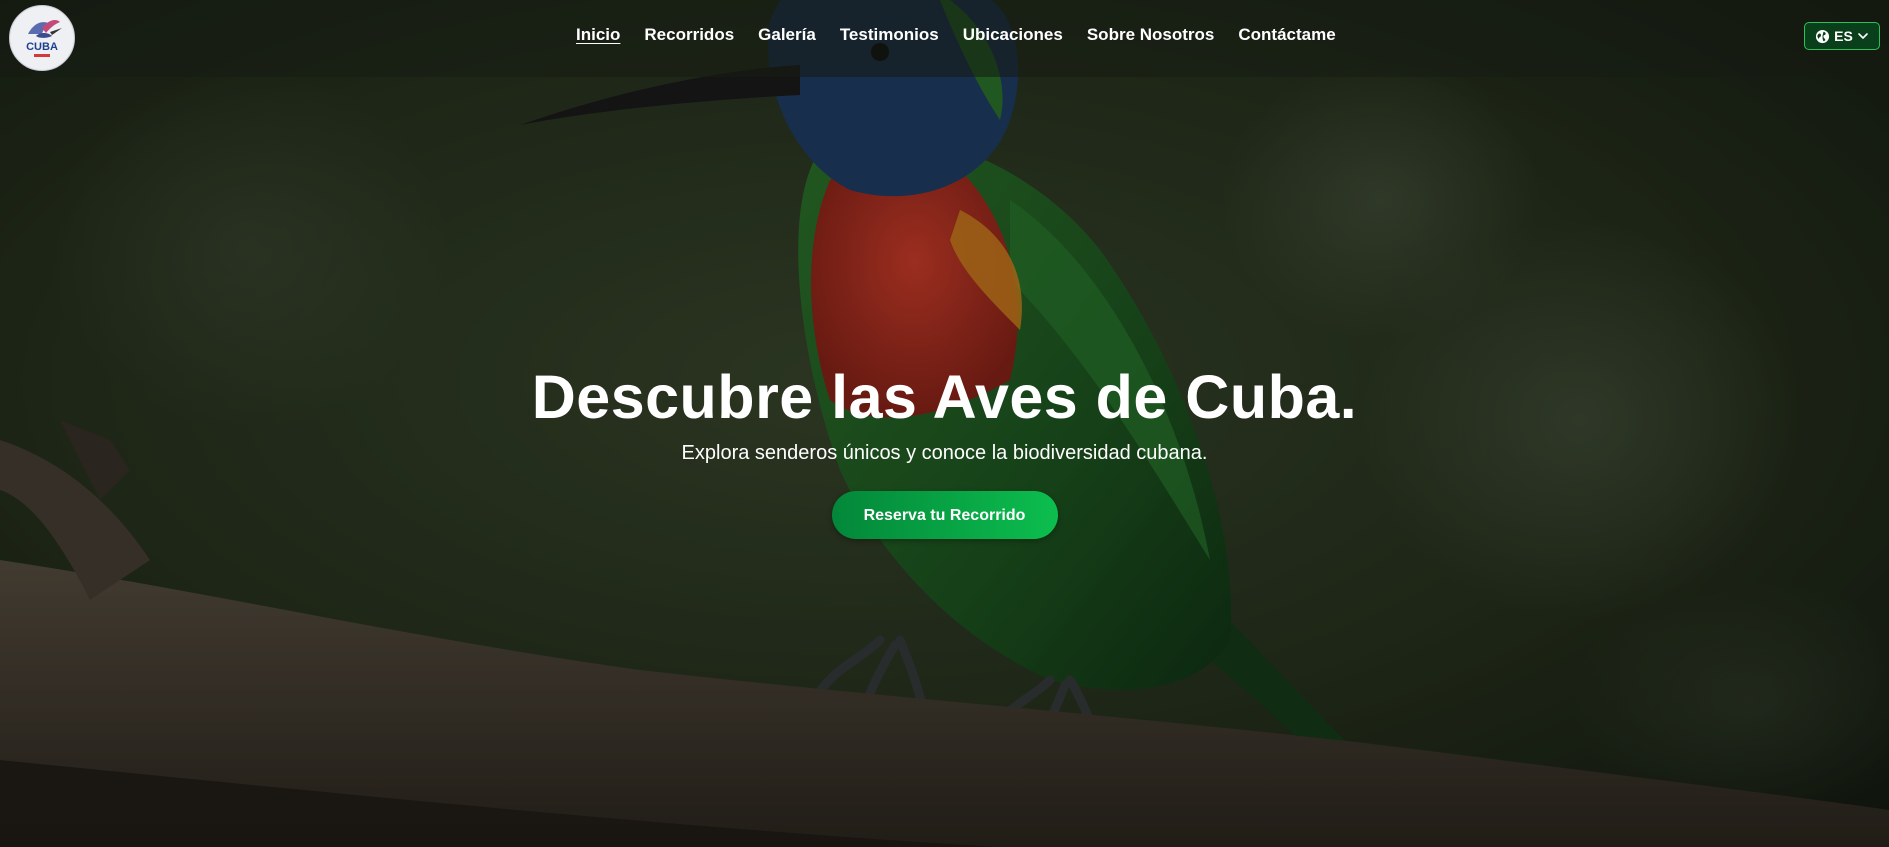  What do you see at coordinates (1013, 35) in the screenshot?
I see `nav-item-ubicaciones: Ubicaciones` at bounding box center [1013, 35].